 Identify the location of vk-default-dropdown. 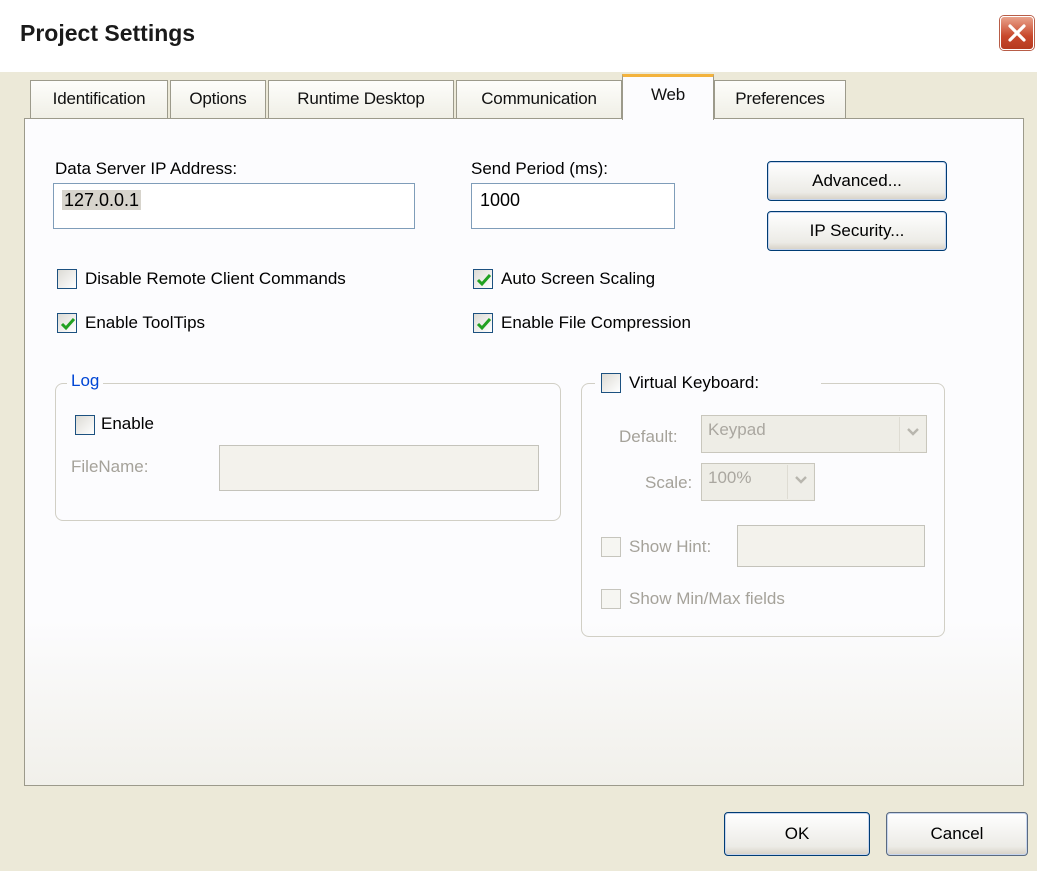
(912, 434).